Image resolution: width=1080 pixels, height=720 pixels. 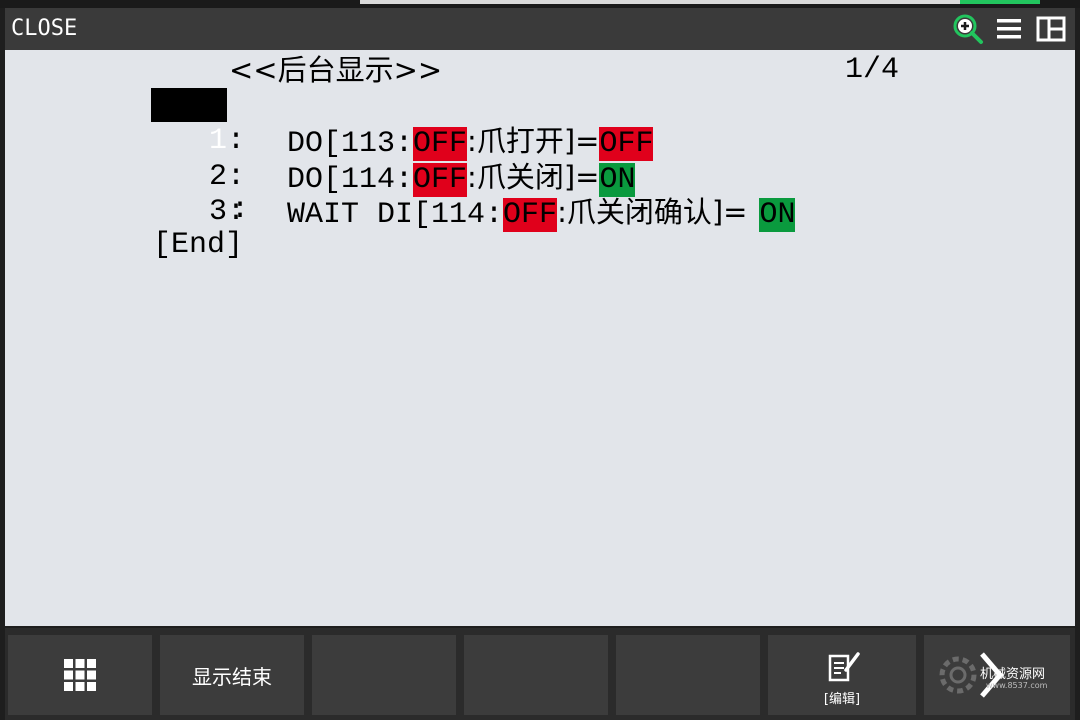 I want to click on zoom-in-icon, so click(x=968, y=29).